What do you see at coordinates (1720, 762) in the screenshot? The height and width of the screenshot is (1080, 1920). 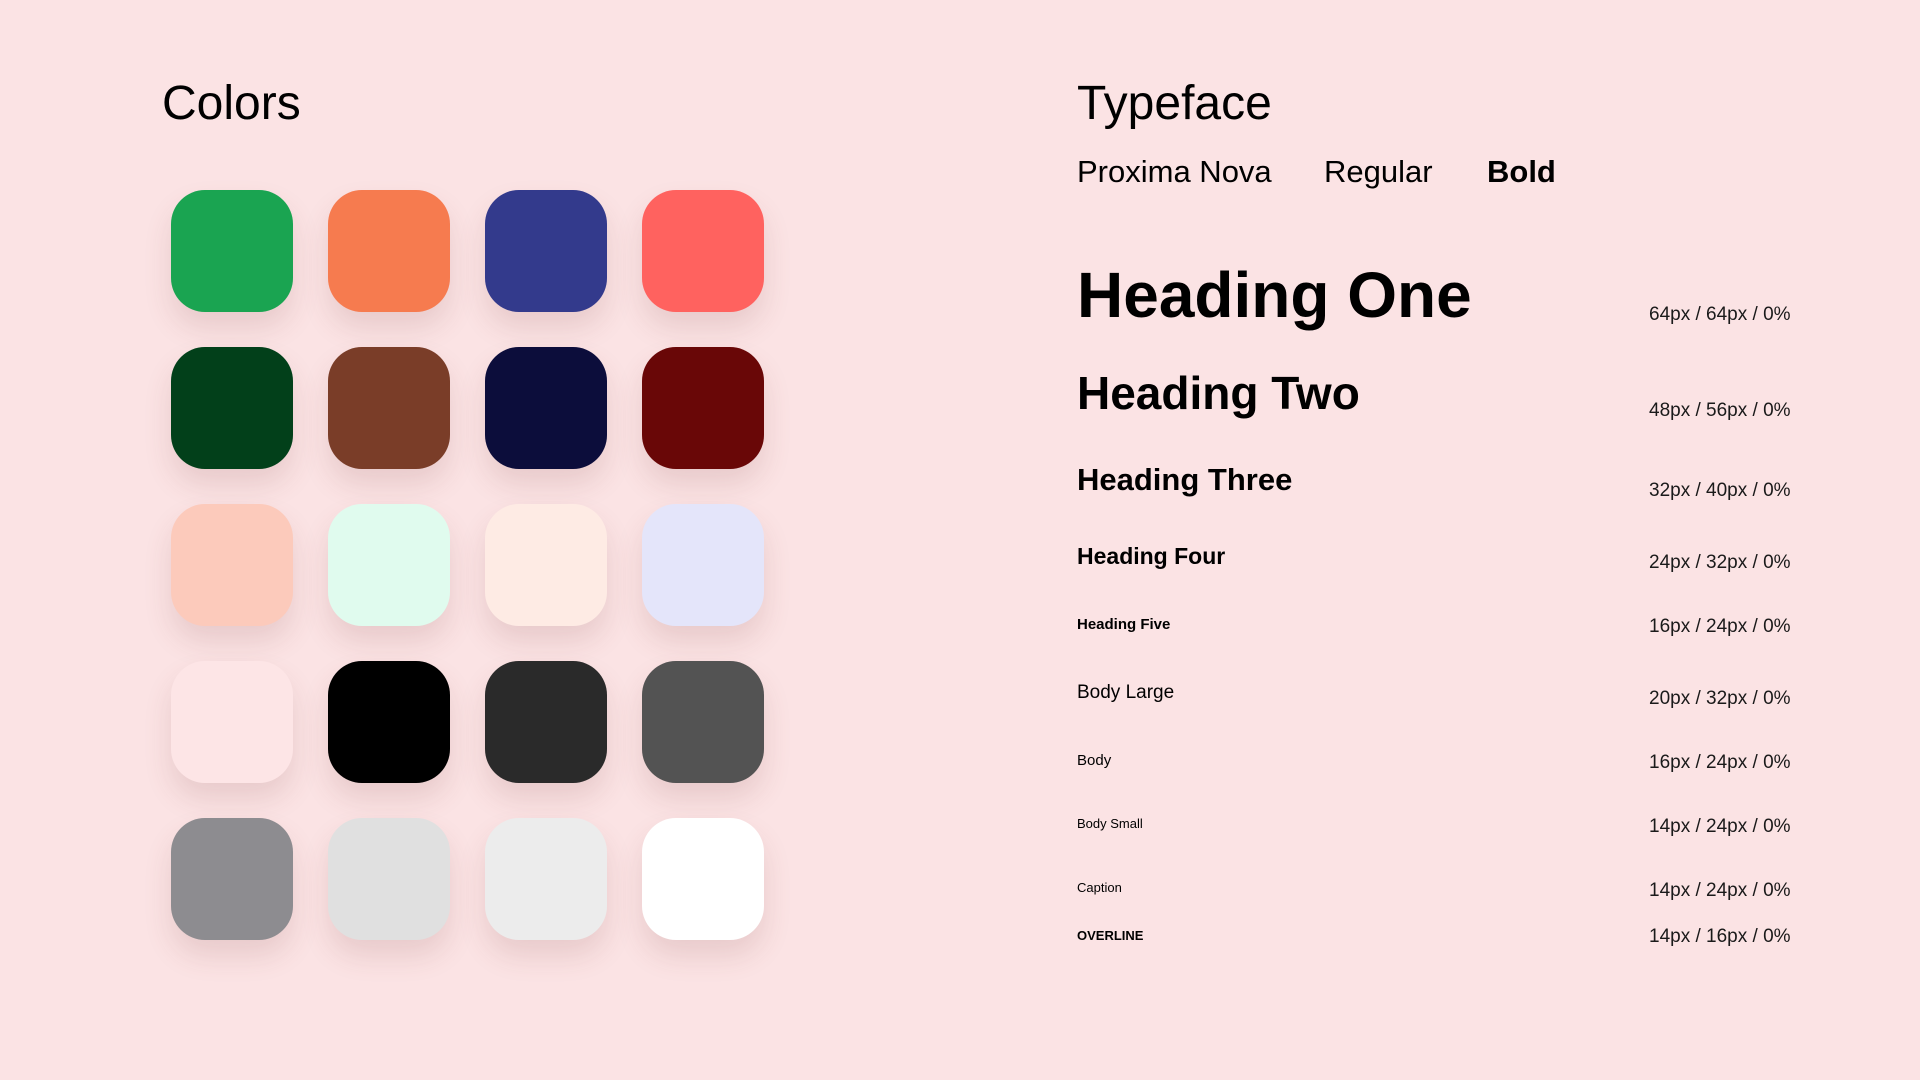 I see `type-spec-body: 16px / 24px / 0%` at bounding box center [1720, 762].